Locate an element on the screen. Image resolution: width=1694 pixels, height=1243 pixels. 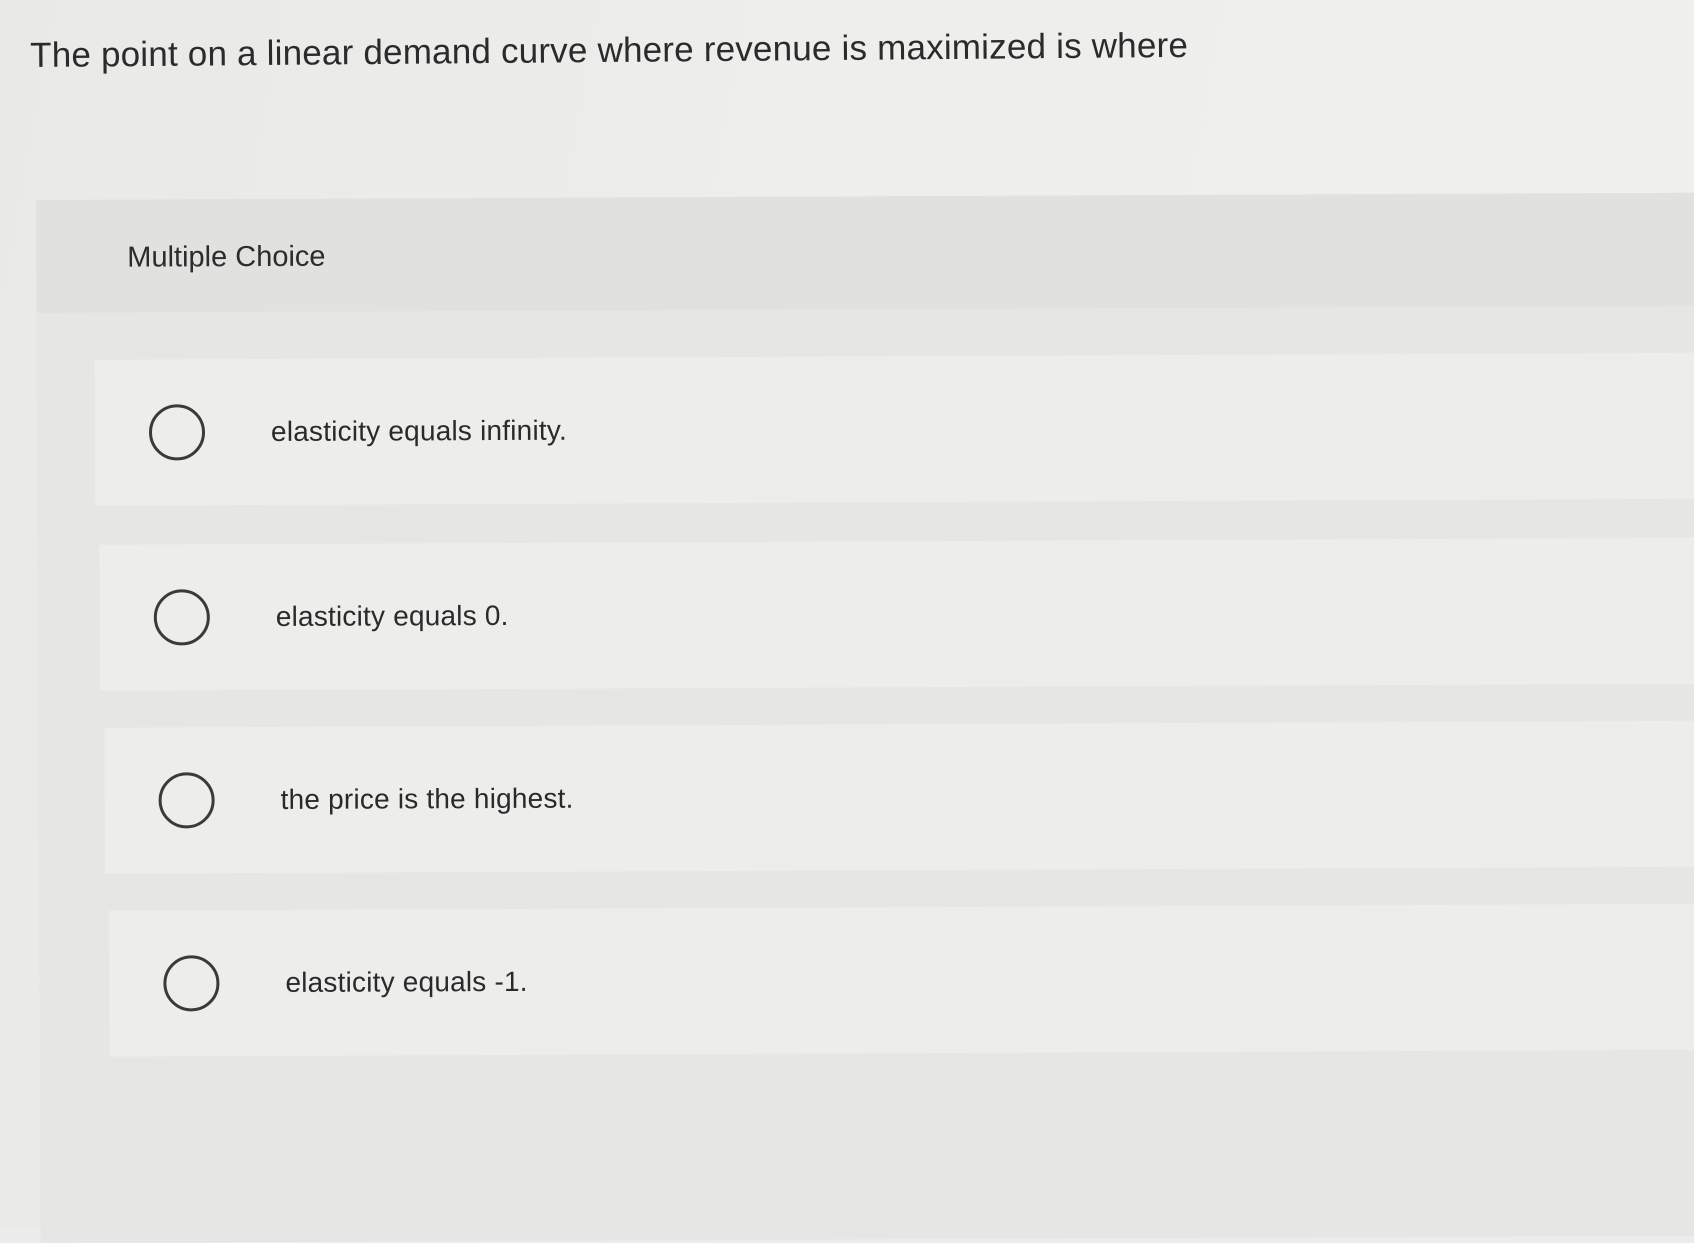
choice-option-4: elasticity equals -1. is located at coordinates (901, 980).